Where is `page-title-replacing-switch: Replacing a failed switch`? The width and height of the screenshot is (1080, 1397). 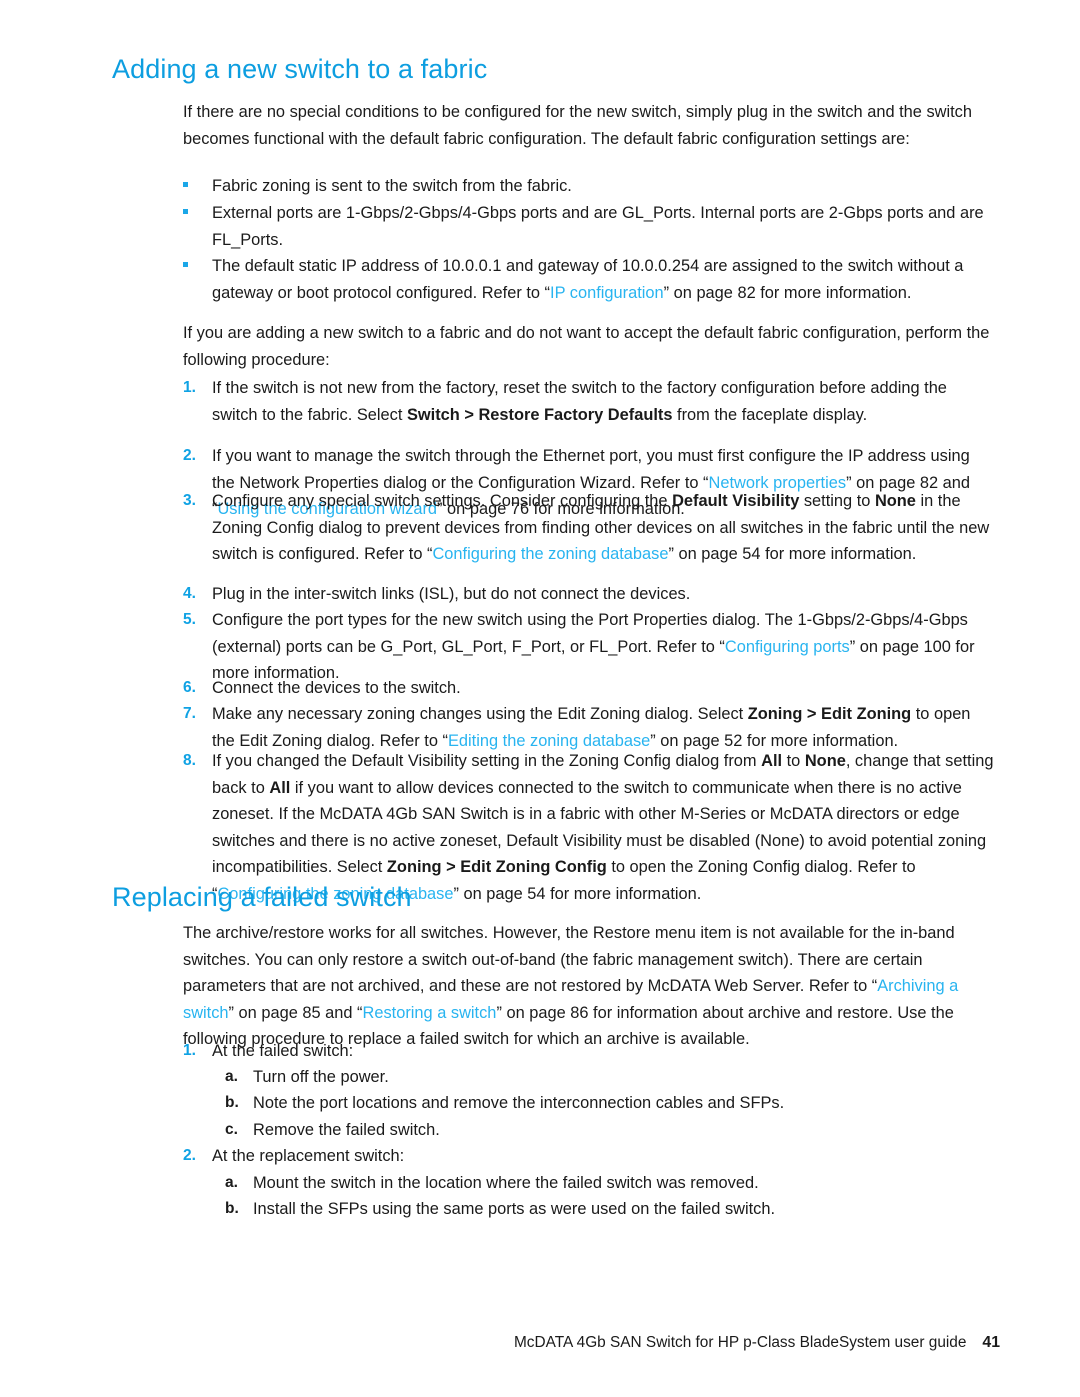 page-title-replacing-switch: Replacing a failed switch is located at coordinates (262, 897).